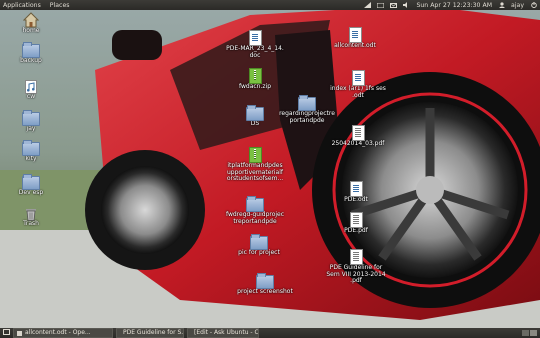 The width and height of the screenshot is (540, 338). I want to click on desktop-icon-cw: cw, so click(31, 90).